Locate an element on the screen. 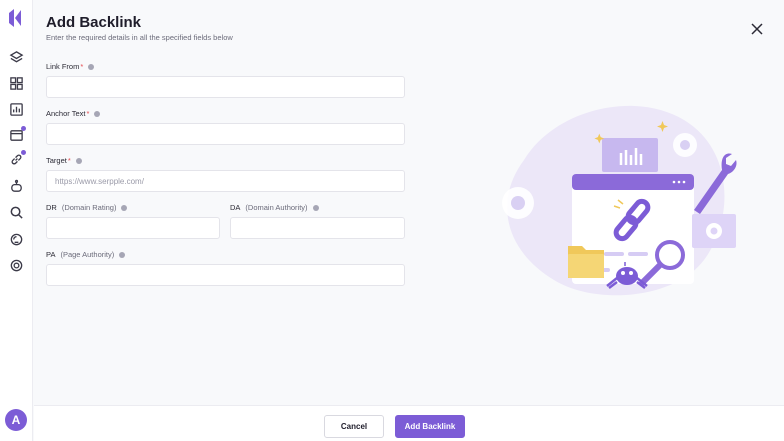 The height and width of the screenshot is (441, 784). pa-input is located at coordinates (225, 275).